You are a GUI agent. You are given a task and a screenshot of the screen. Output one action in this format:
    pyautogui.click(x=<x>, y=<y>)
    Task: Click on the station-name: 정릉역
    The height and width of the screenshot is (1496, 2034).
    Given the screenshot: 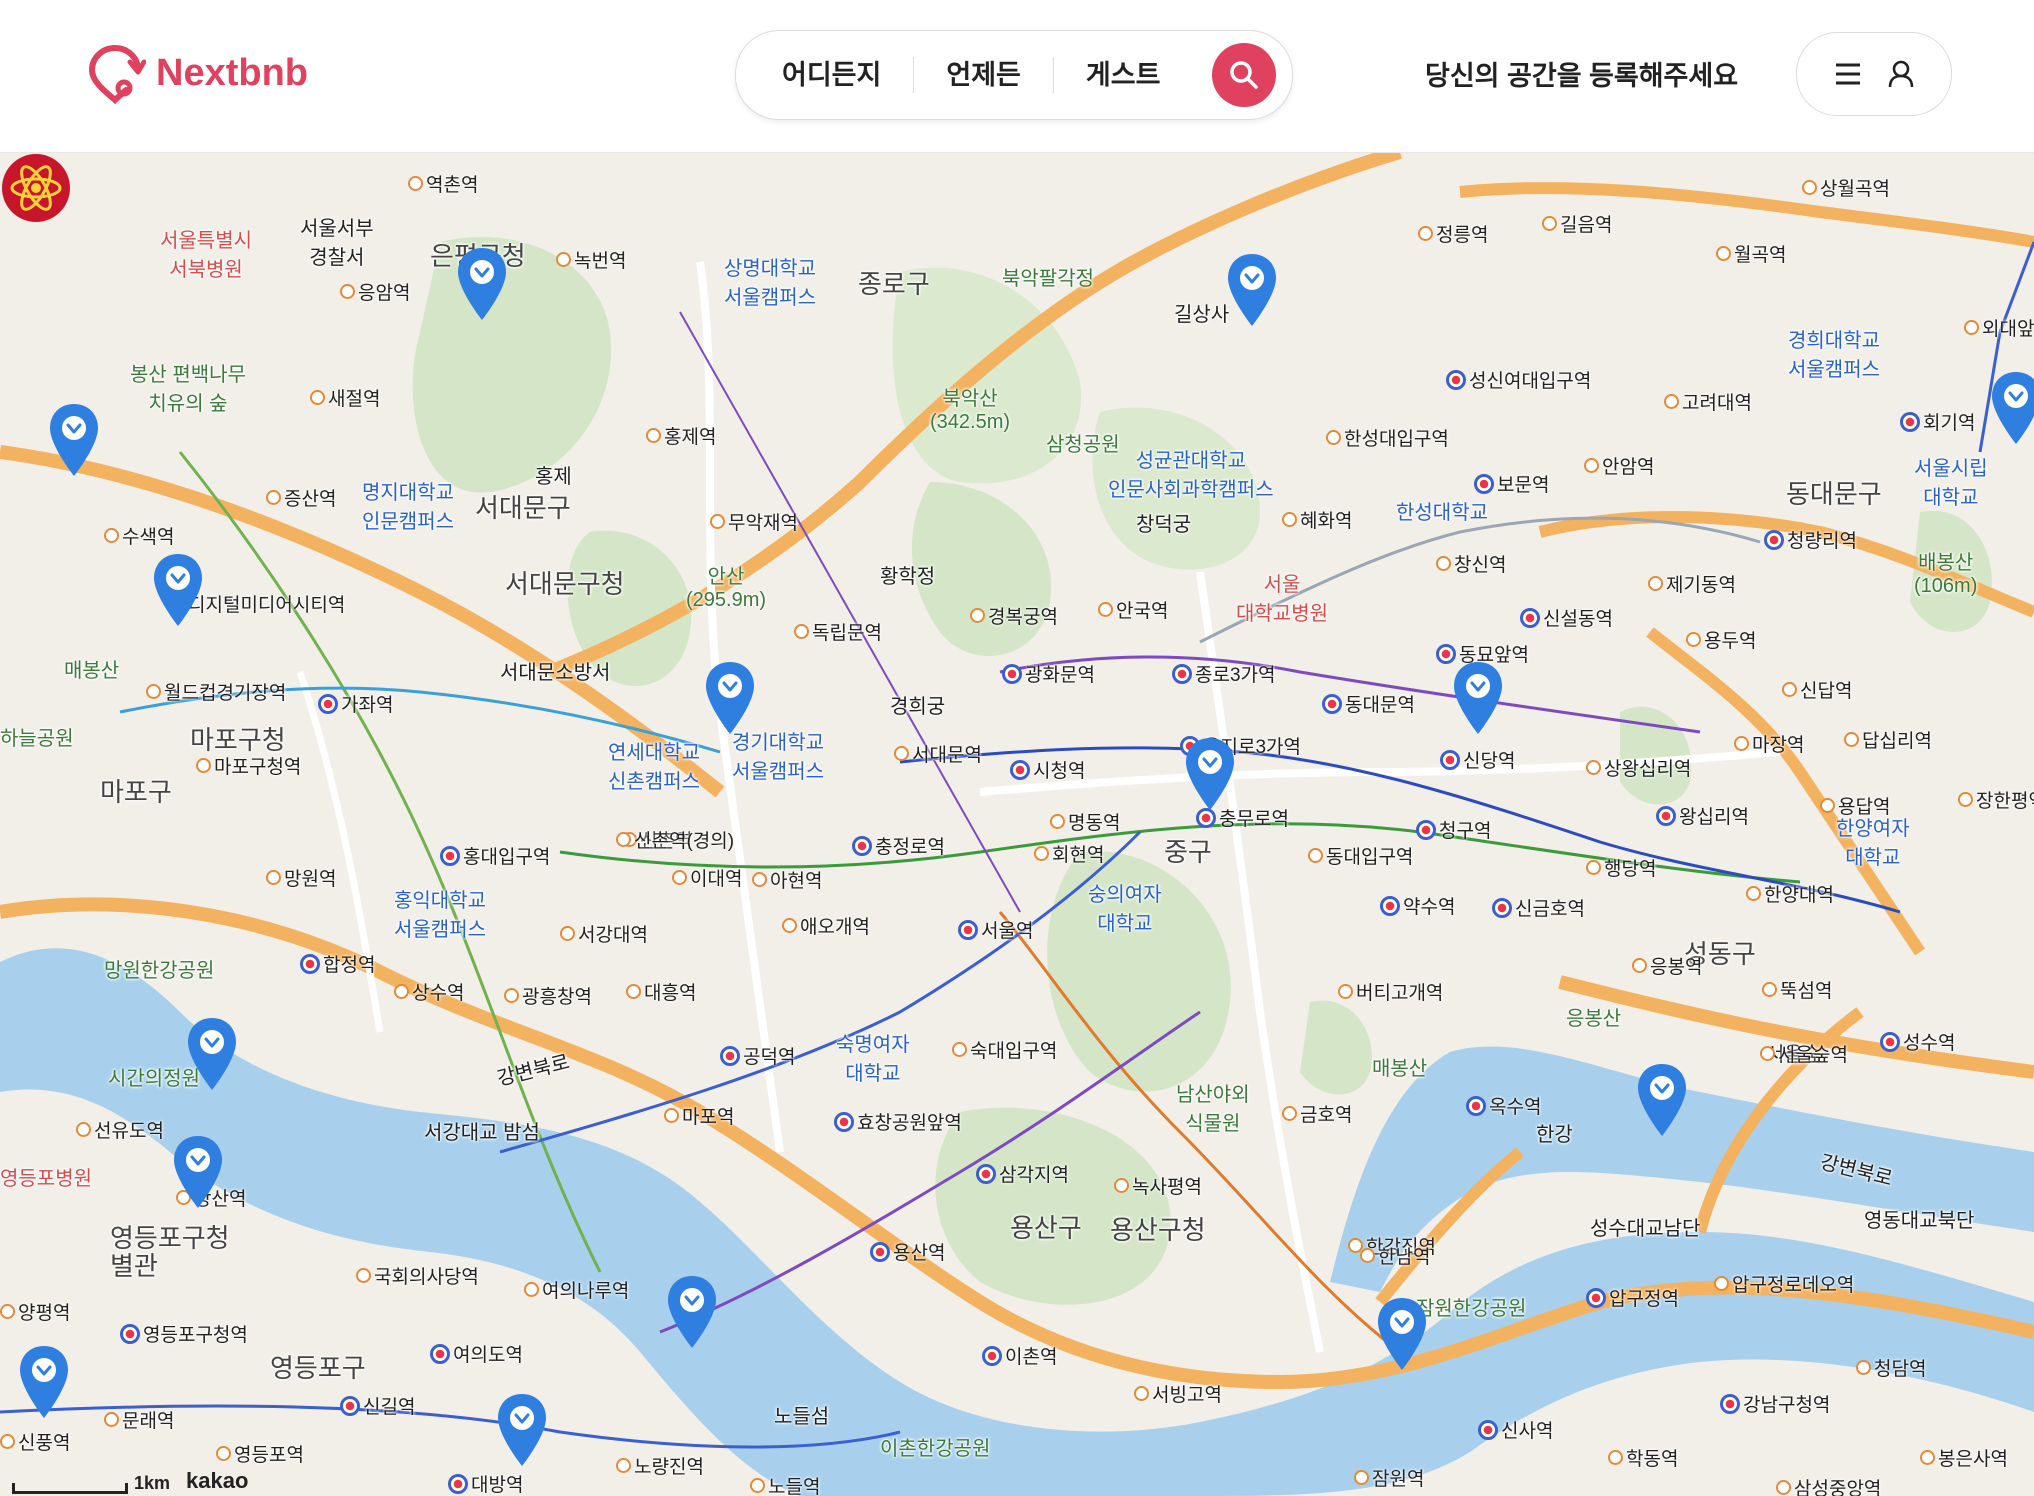 What is the action you would take?
    pyautogui.click(x=1462, y=235)
    